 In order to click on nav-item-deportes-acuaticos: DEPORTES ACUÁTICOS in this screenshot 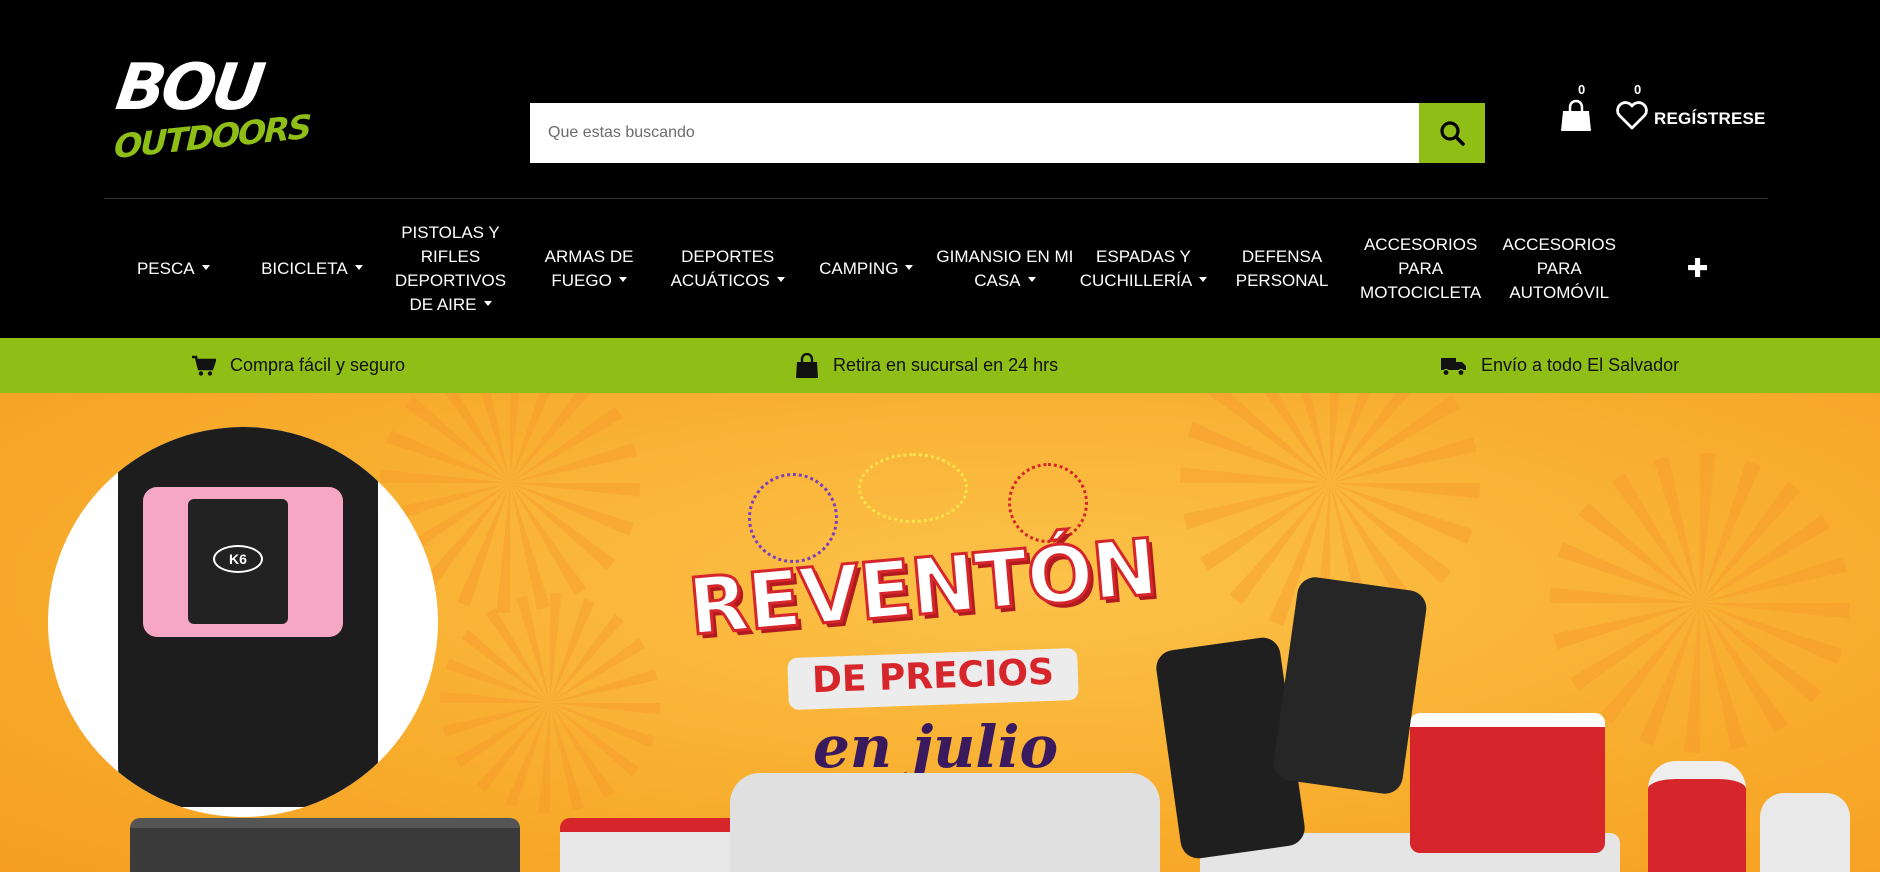, I will do `click(727, 269)`.